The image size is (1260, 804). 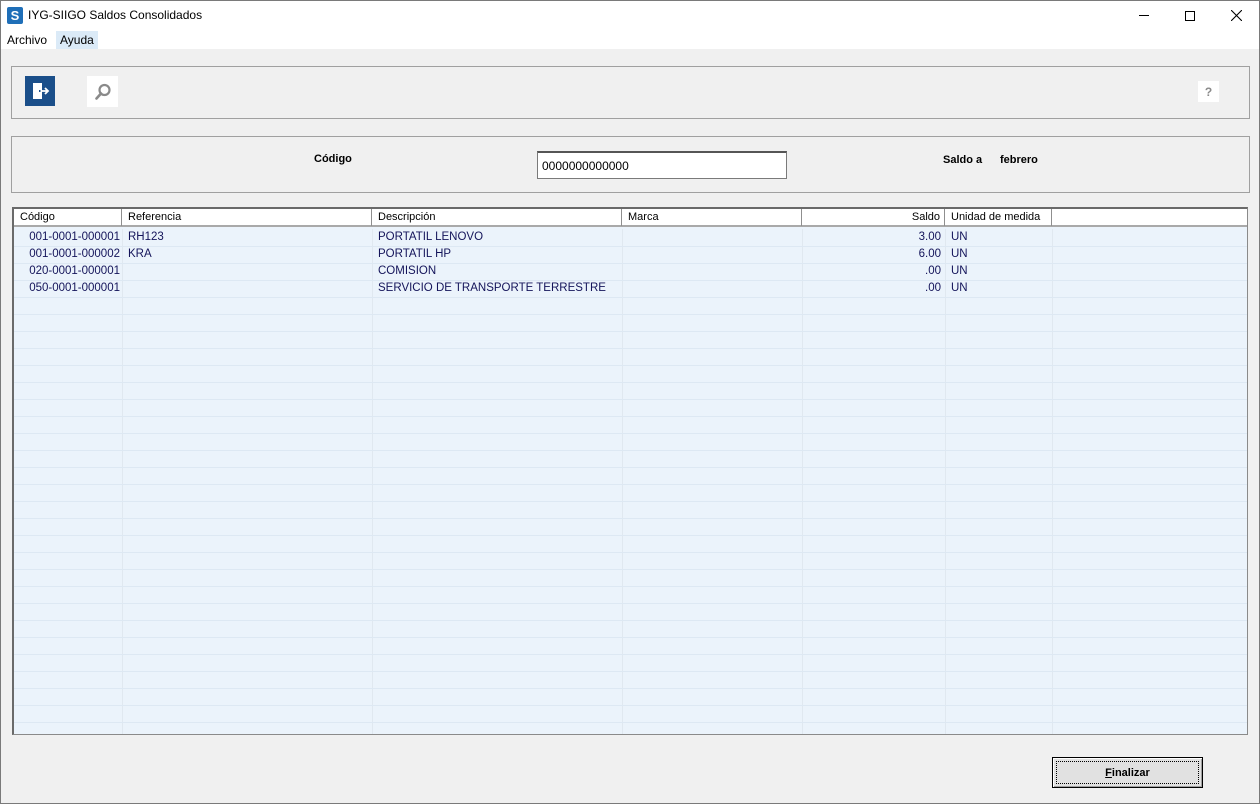 What do you see at coordinates (140, 254) in the screenshot?
I see `cell-referencia: KRA` at bounding box center [140, 254].